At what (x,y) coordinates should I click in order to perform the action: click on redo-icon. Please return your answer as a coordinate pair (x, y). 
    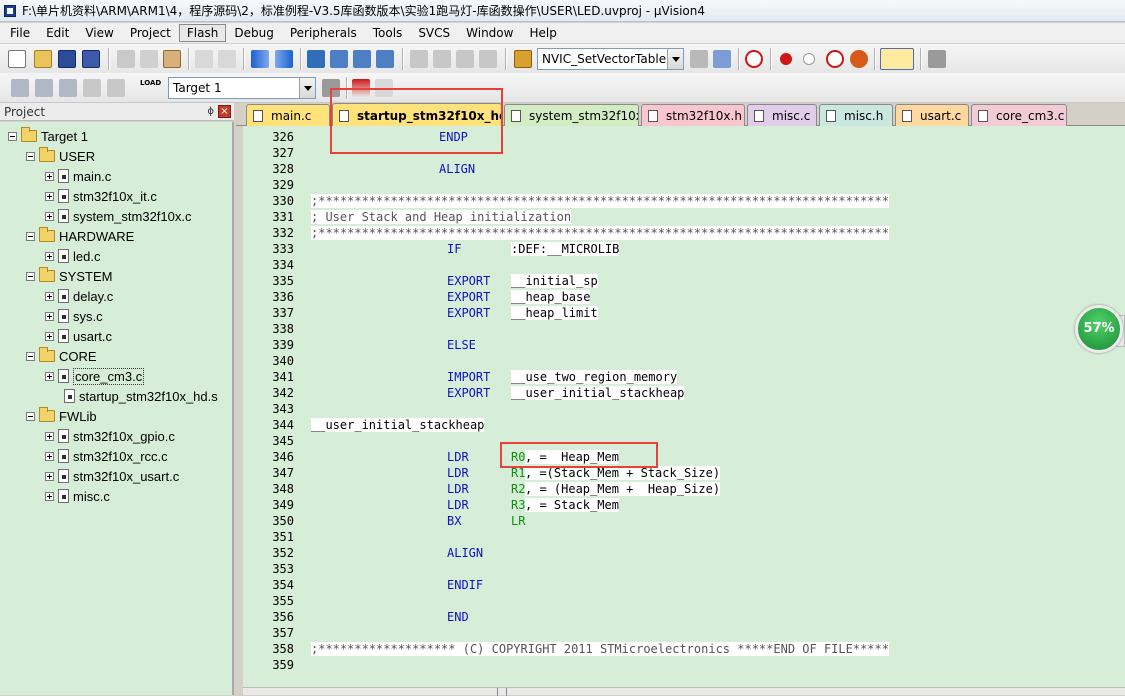
    Looking at the image, I should click on (227, 59).